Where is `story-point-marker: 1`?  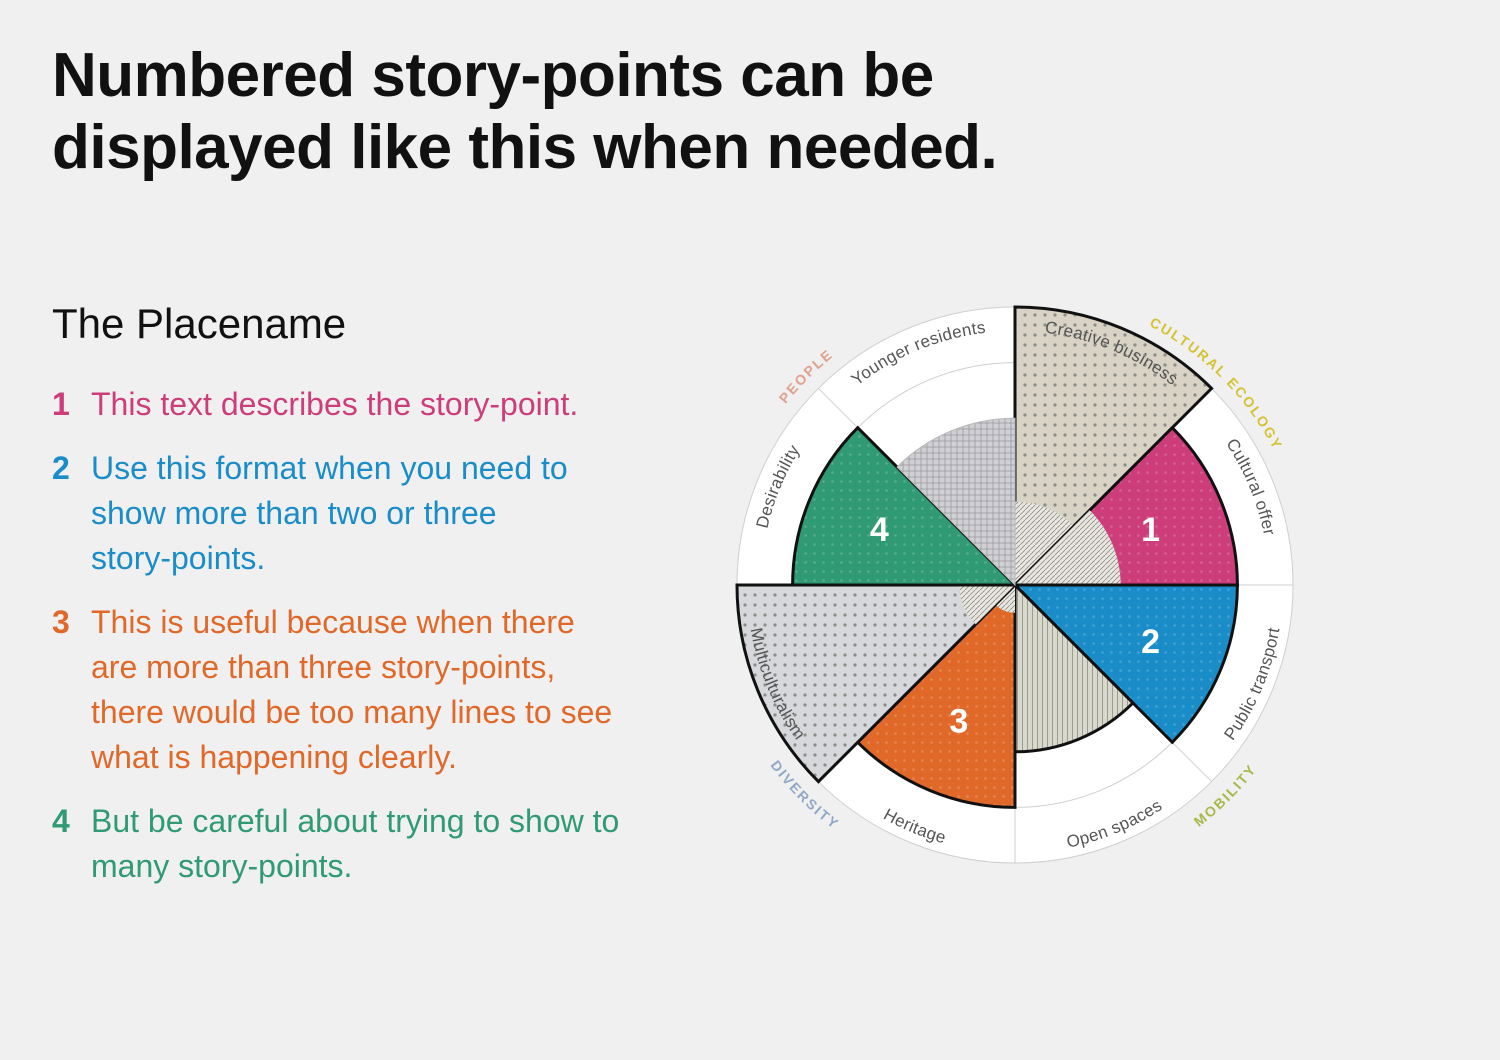 story-point-marker: 1 is located at coordinates (1150, 530).